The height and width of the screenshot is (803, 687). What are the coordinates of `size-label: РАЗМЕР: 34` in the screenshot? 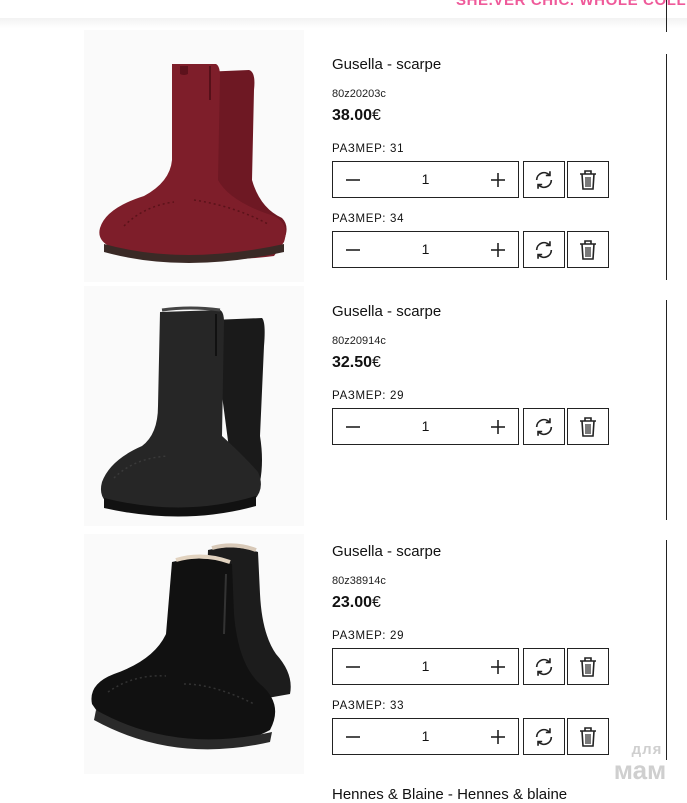 It's located at (368, 219).